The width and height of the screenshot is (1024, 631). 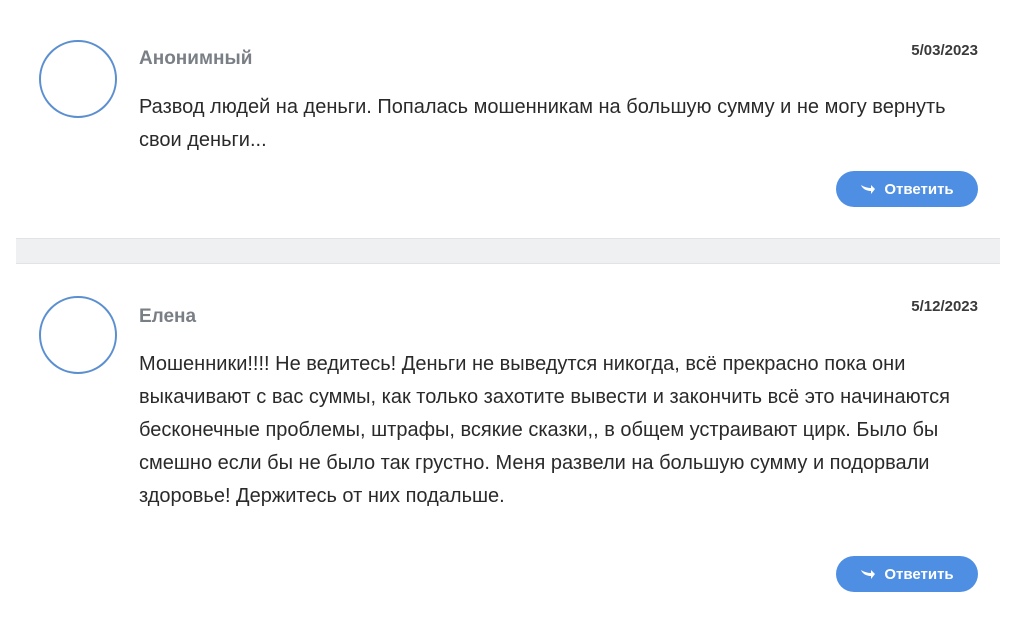 What do you see at coordinates (944, 50) in the screenshot?
I see `comment-date: 5/03/2023` at bounding box center [944, 50].